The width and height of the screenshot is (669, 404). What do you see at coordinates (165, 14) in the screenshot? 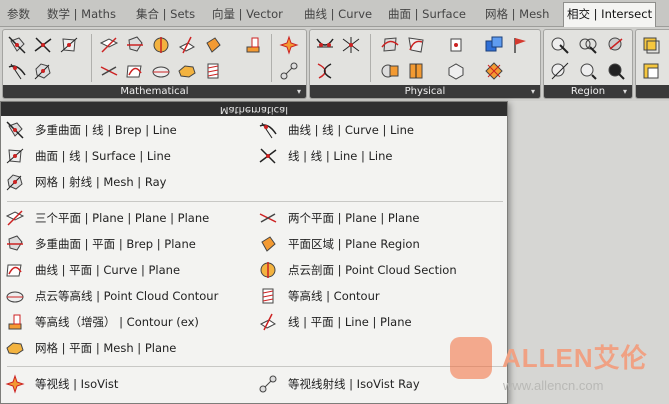
I see `tab-sets: 集合 | Sets` at bounding box center [165, 14].